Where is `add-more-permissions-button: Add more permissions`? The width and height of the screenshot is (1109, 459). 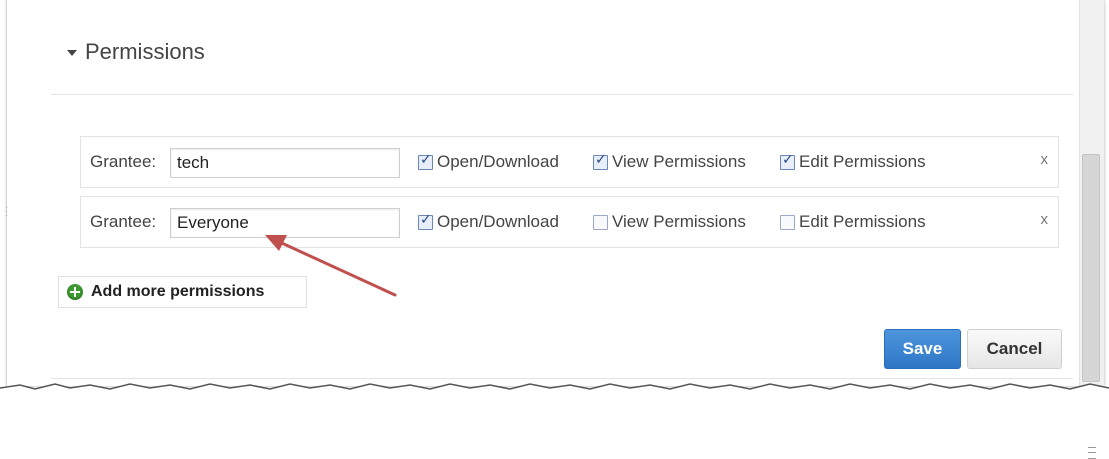 add-more-permissions-button: Add more permissions is located at coordinates (182, 292).